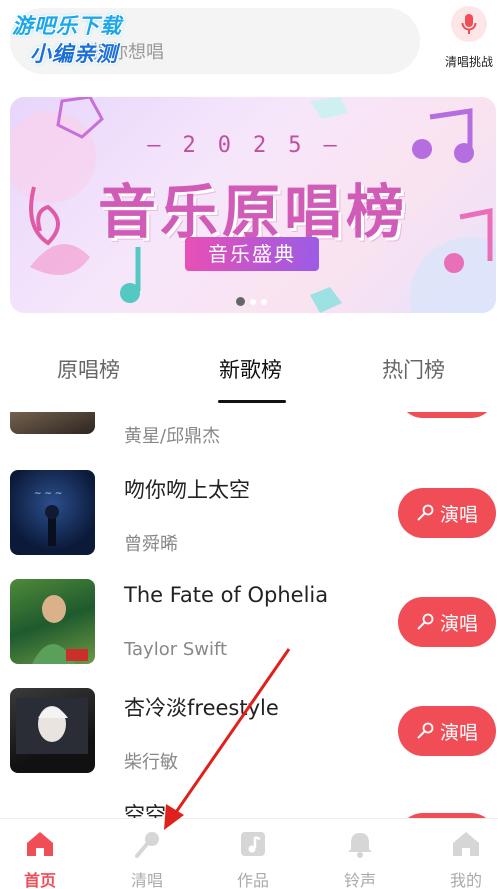  I want to click on song-title: 杏冷淡freestyle, so click(201, 708).